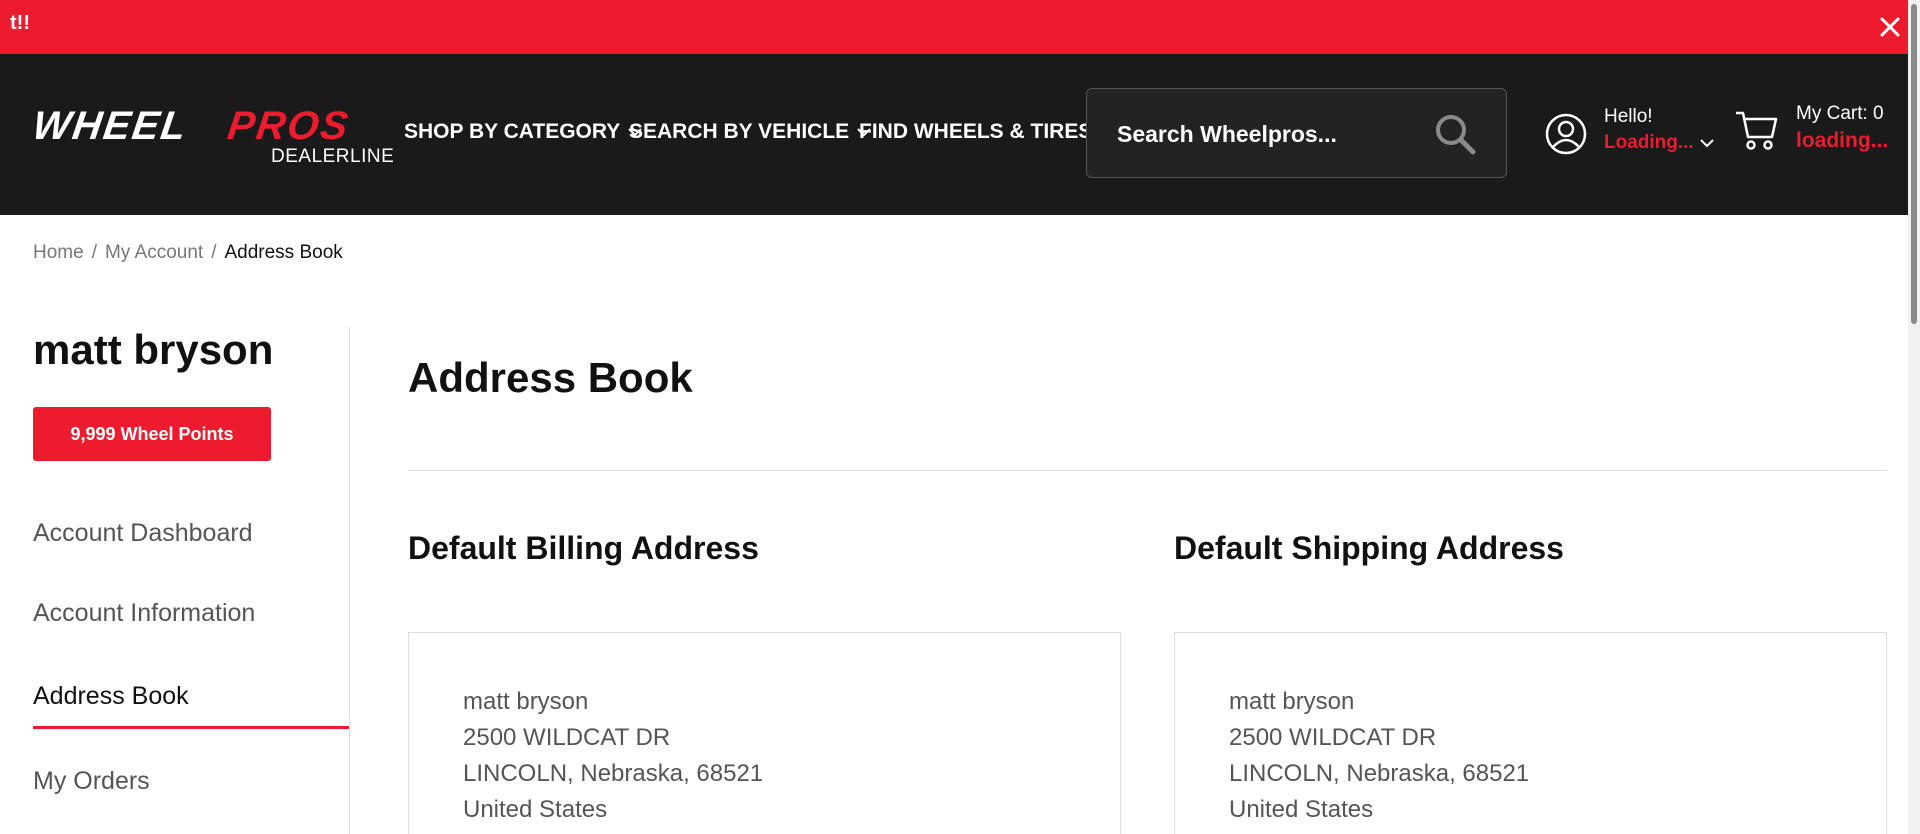 This screenshot has width=1920, height=834. I want to click on logo-subtitle: DEALERLINE, so click(333, 156).